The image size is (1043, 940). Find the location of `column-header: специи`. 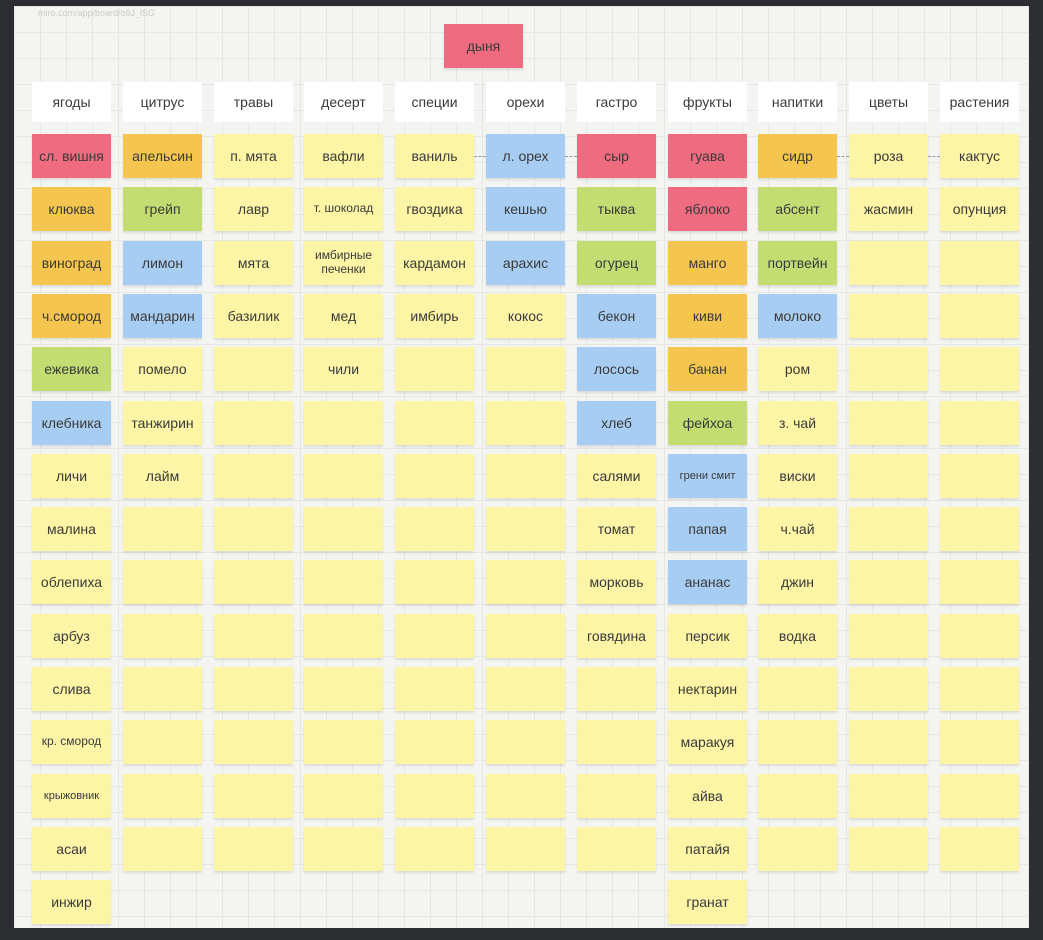

column-header: специи is located at coordinates (434, 102).